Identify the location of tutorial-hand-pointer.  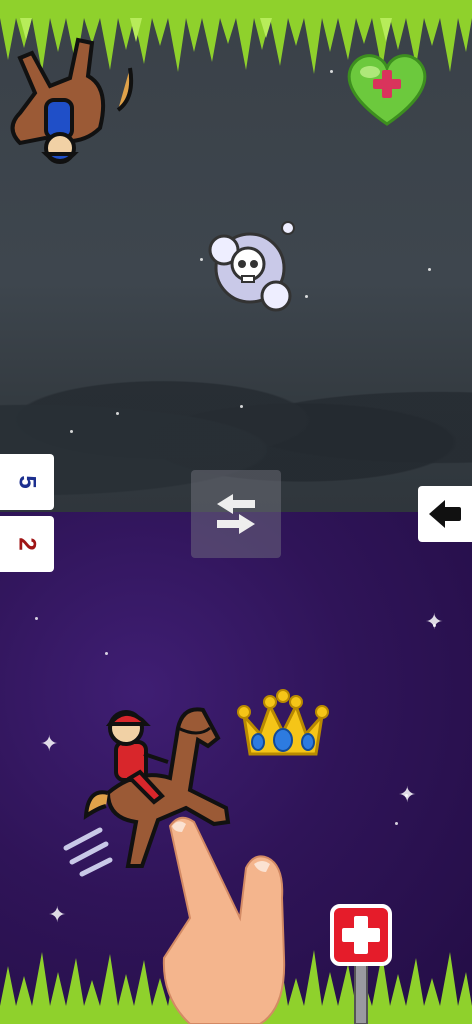
(224, 920).